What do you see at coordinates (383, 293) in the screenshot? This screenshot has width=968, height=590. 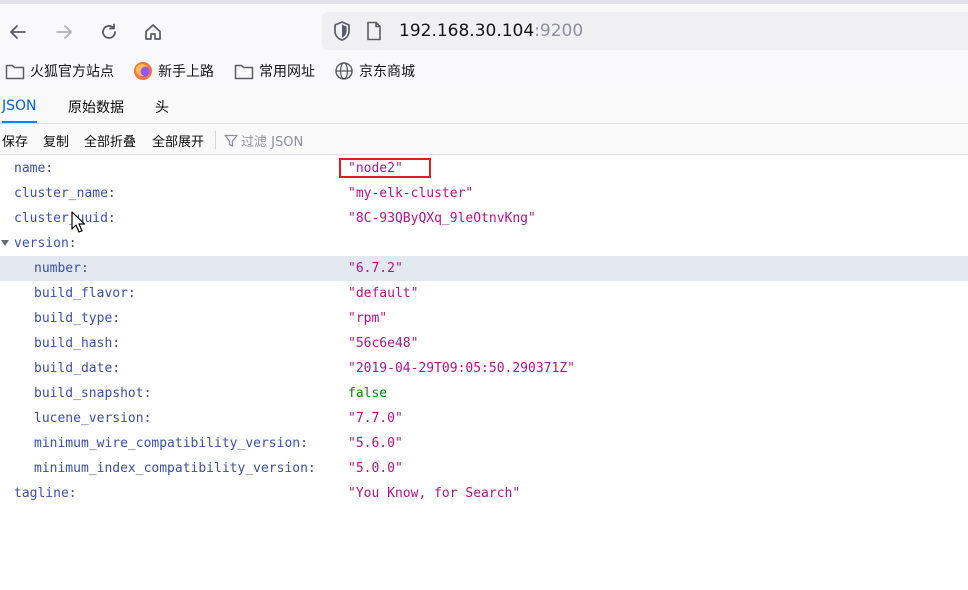 I see `json-value: "default"` at bounding box center [383, 293].